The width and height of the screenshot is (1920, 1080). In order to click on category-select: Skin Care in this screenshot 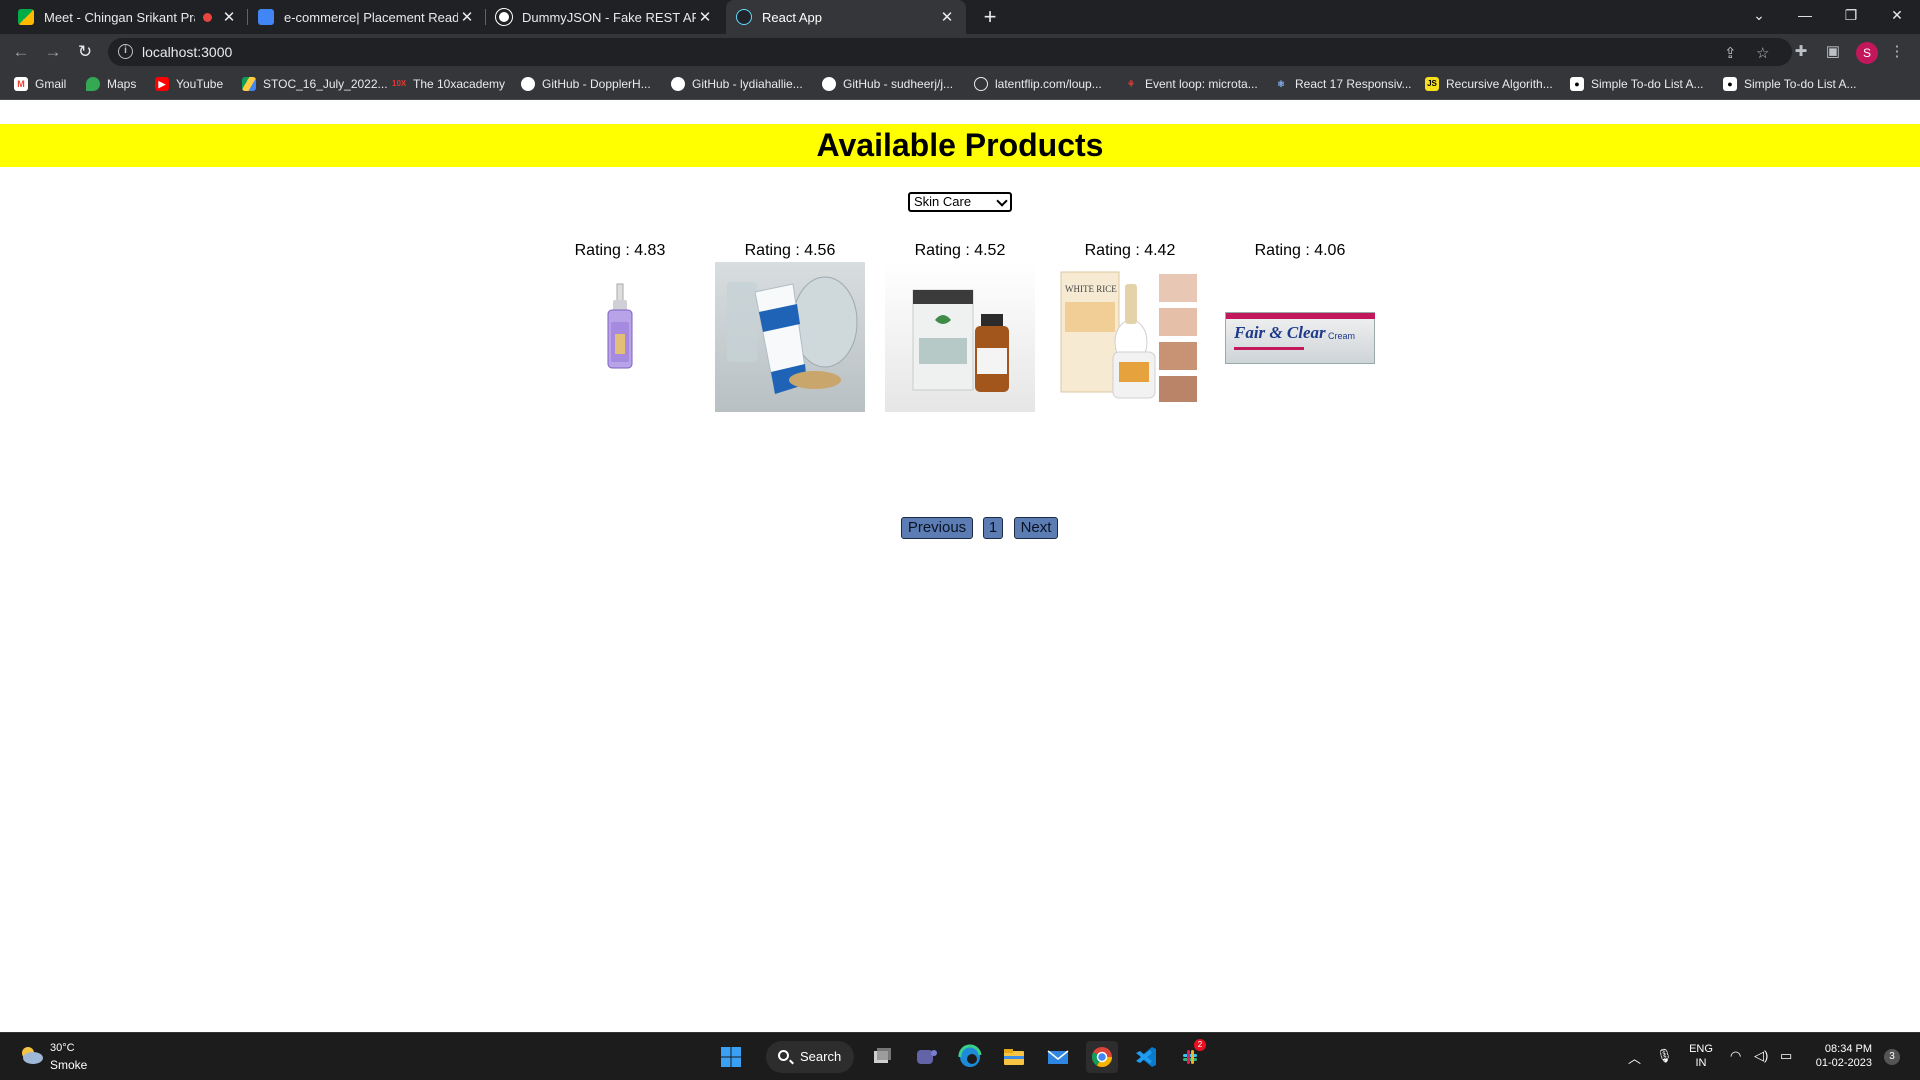, I will do `click(960, 202)`.